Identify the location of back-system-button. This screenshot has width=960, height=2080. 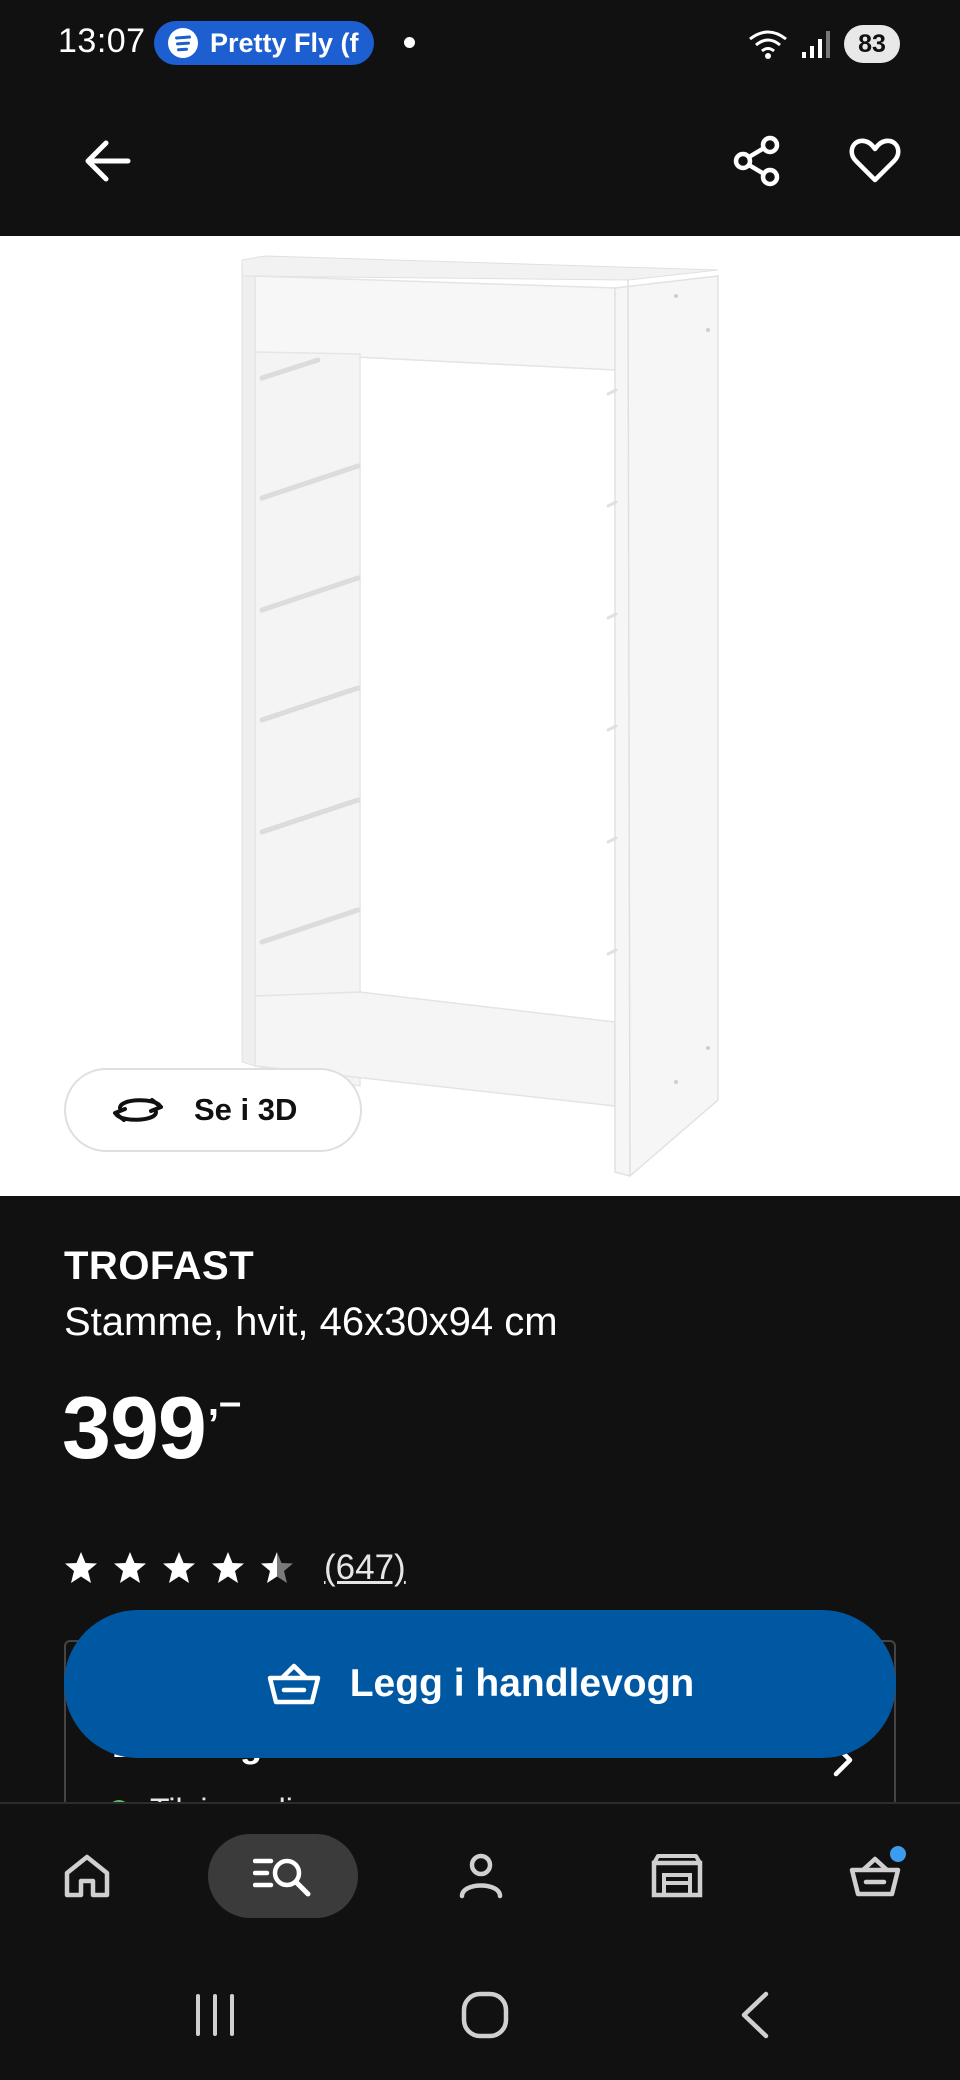
(755, 2015).